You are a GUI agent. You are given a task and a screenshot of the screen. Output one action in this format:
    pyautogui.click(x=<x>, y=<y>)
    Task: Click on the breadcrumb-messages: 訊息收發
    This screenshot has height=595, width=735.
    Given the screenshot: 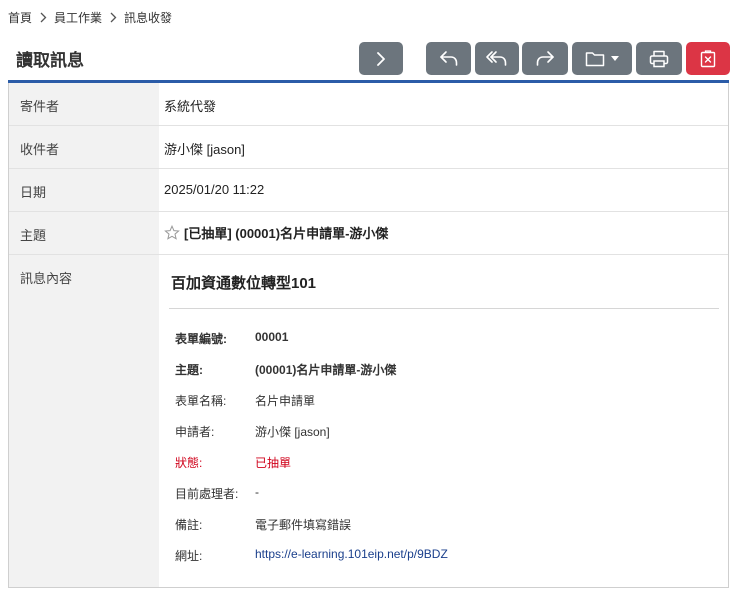 What is the action you would take?
    pyautogui.click(x=148, y=18)
    